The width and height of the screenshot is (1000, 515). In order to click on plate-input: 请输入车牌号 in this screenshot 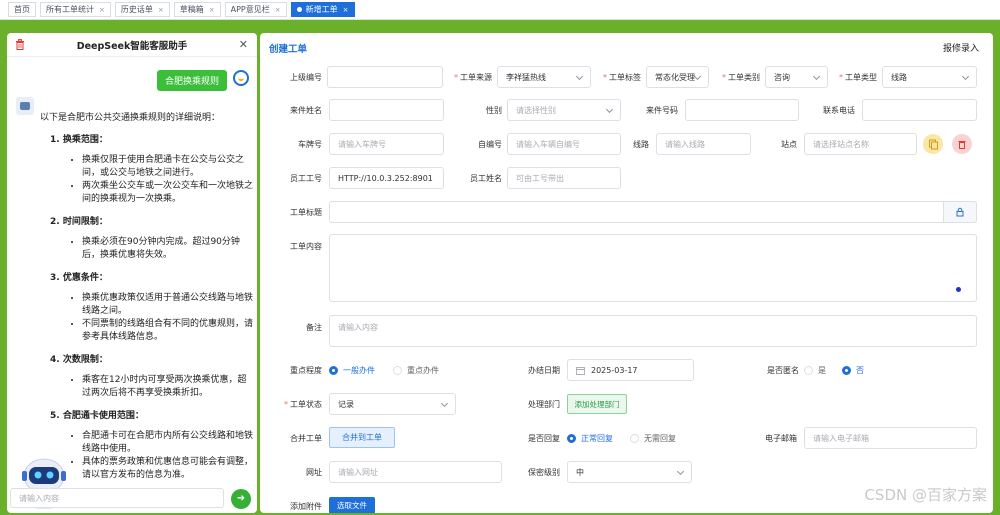, I will do `click(386, 144)`.